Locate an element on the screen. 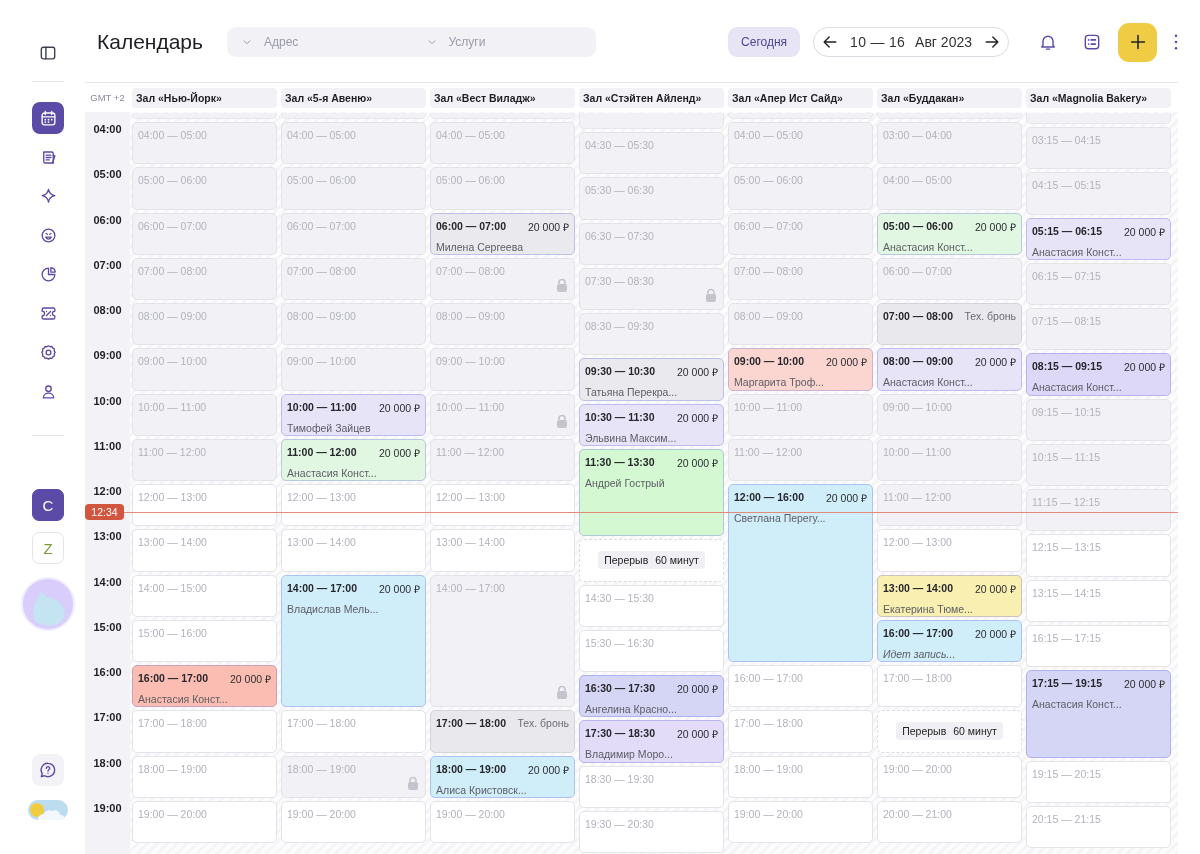  workspace-button: C is located at coordinates (48, 505).